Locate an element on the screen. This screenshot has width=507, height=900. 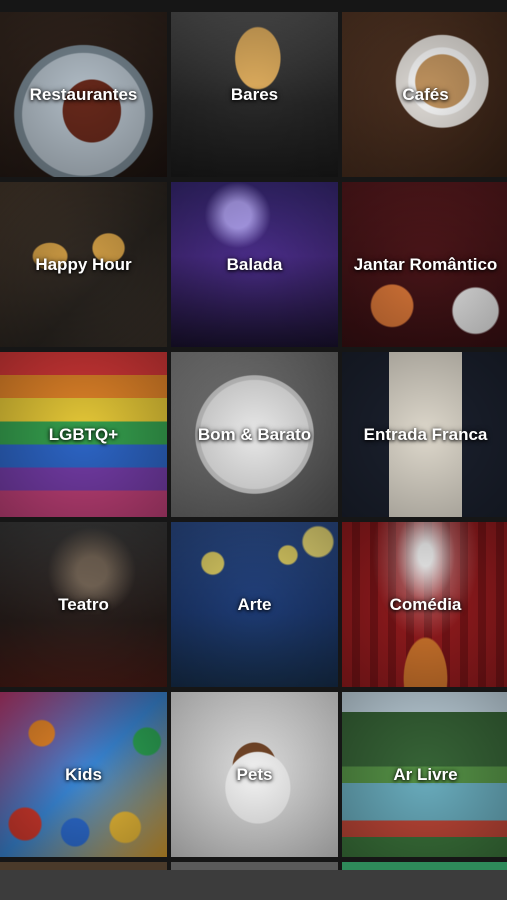
category-tile-balada: Balada is located at coordinates (254, 264).